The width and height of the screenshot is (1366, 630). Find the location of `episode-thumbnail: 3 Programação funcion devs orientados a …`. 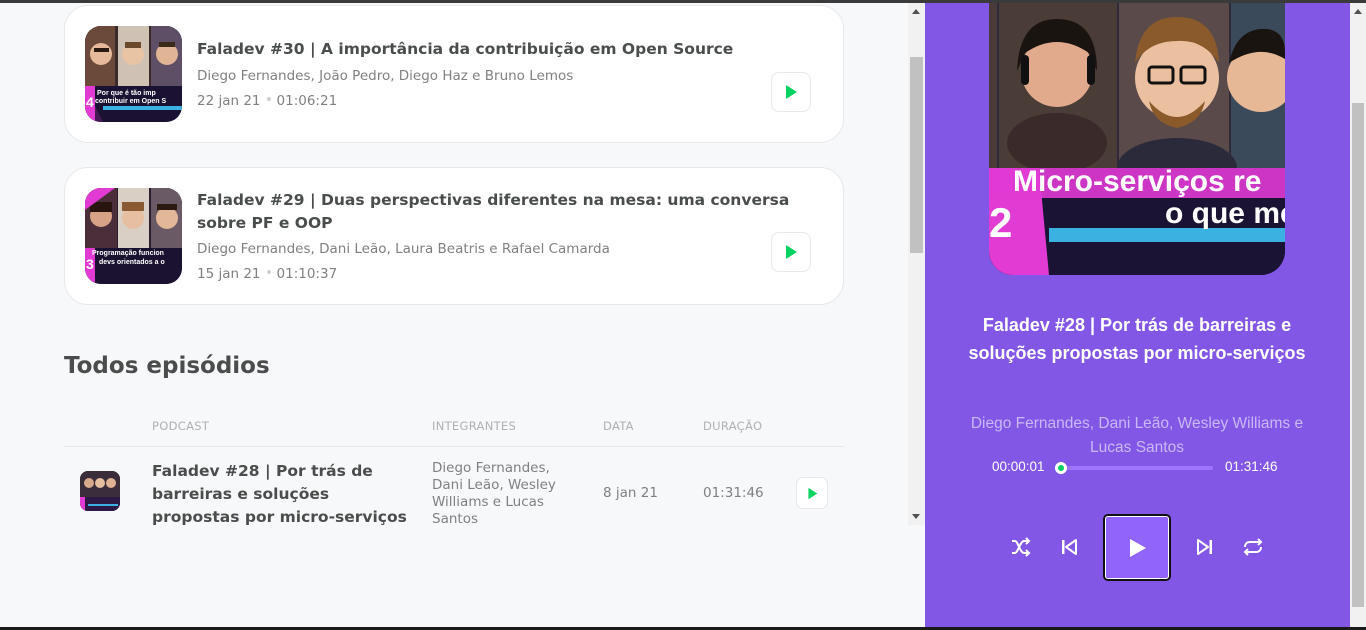

episode-thumbnail: 3 Programação funcion devs orientados a … is located at coordinates (133, 236).